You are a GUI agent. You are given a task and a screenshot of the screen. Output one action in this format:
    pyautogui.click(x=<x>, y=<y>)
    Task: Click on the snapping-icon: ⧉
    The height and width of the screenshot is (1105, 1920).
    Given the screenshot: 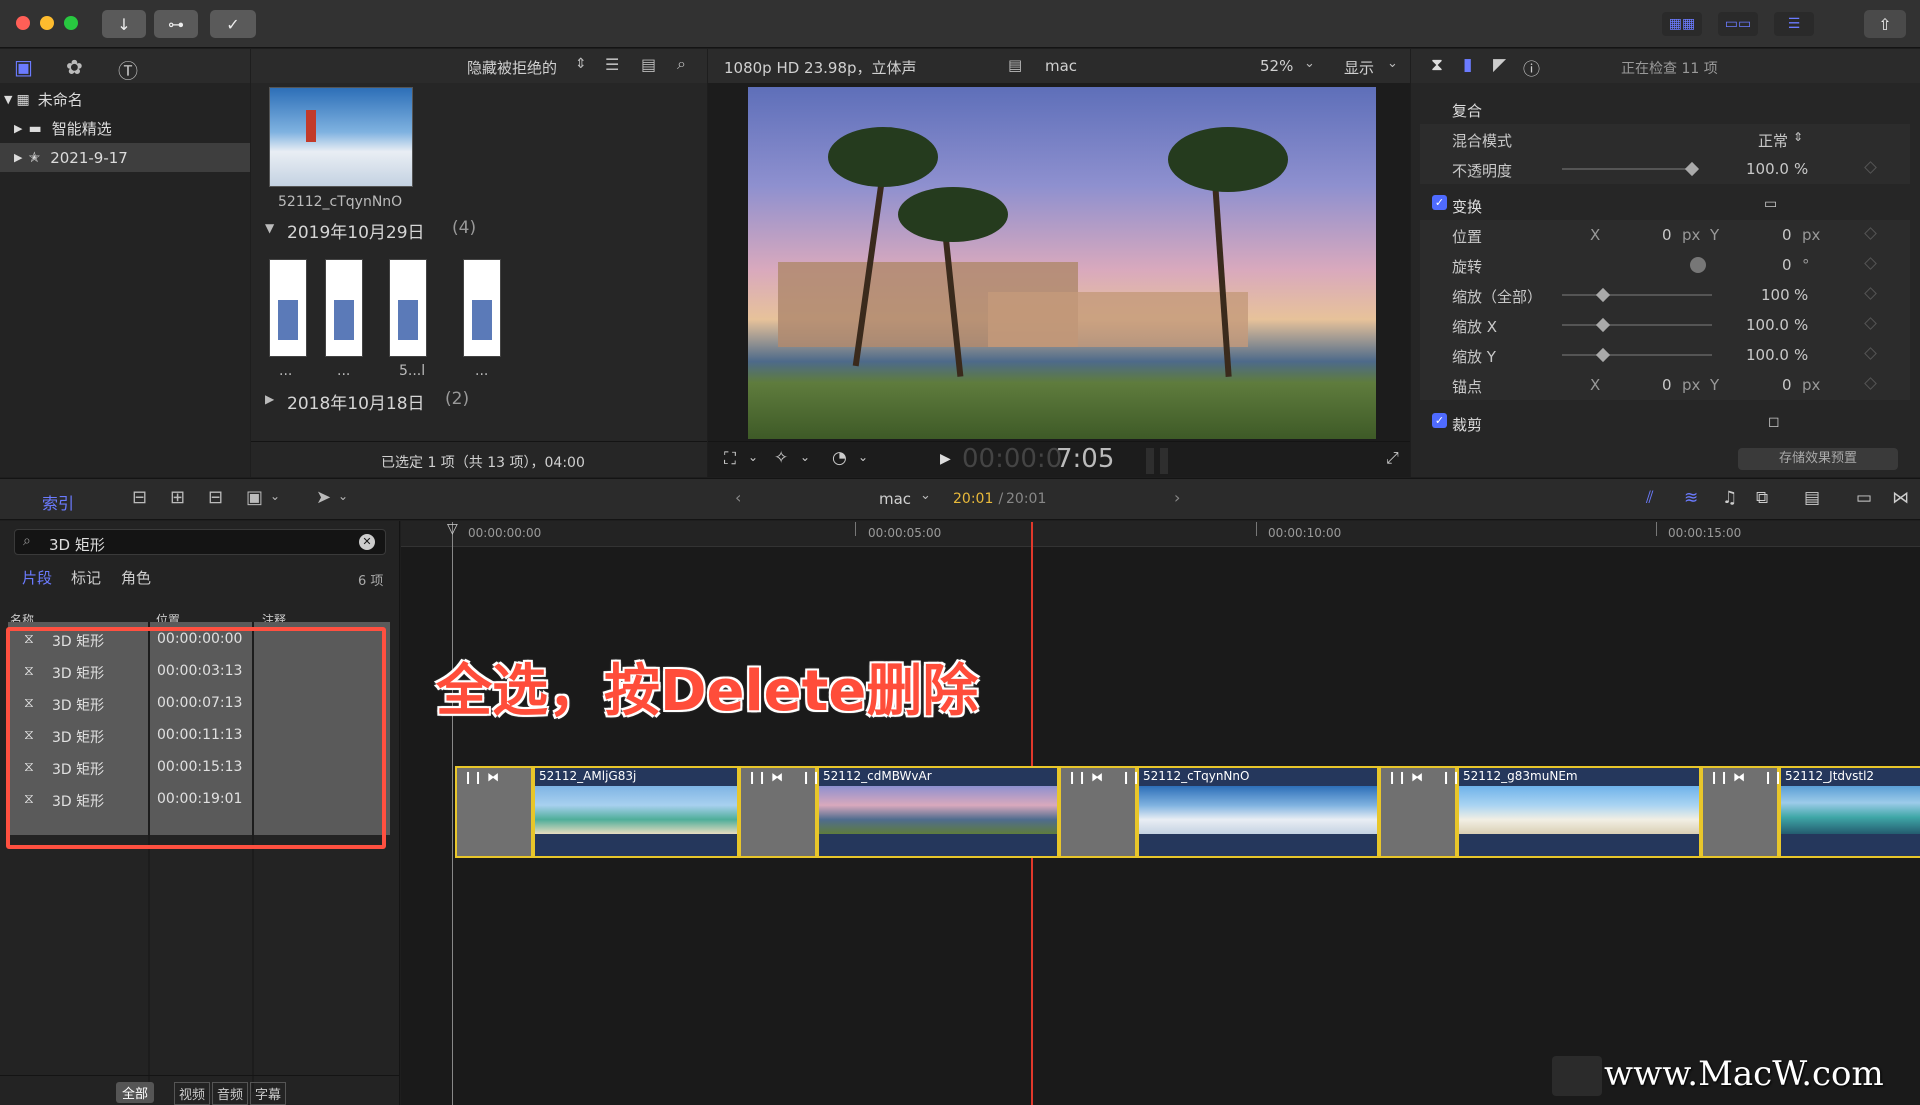 What is the action you would take?
    pyautogui.click(x=1762, y=498)
    